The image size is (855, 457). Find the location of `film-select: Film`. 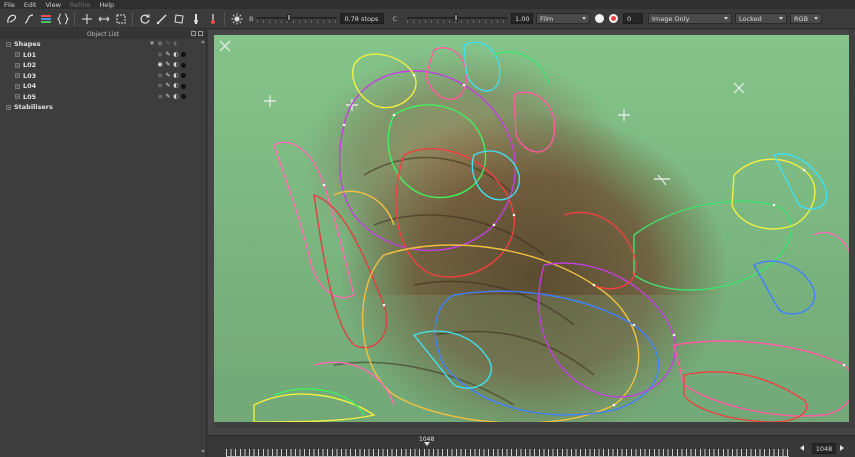

film-select: Film is located at coordinates (563, 18).